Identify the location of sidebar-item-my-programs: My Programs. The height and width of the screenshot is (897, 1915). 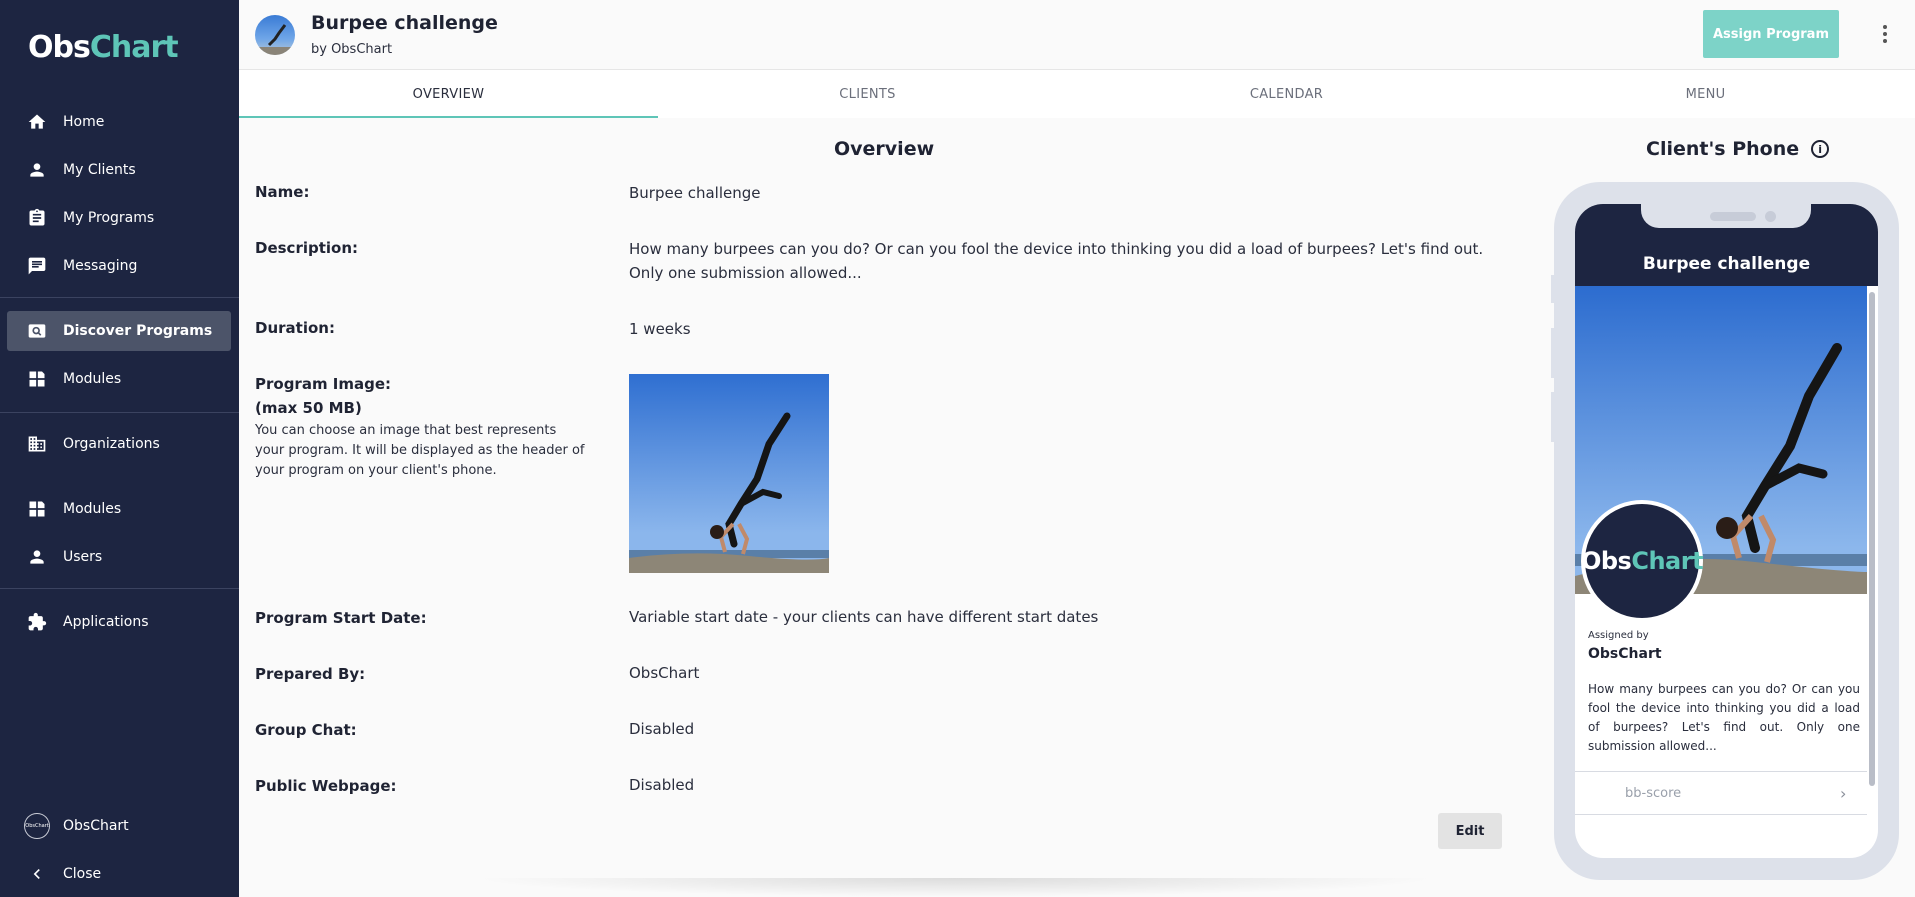
(119, 218).